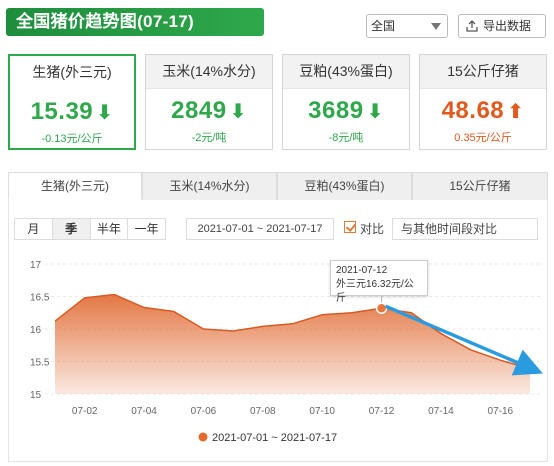  I want to click on legend-label: 2021-07-01 ~ 2021-07-17, so click(274, 438).